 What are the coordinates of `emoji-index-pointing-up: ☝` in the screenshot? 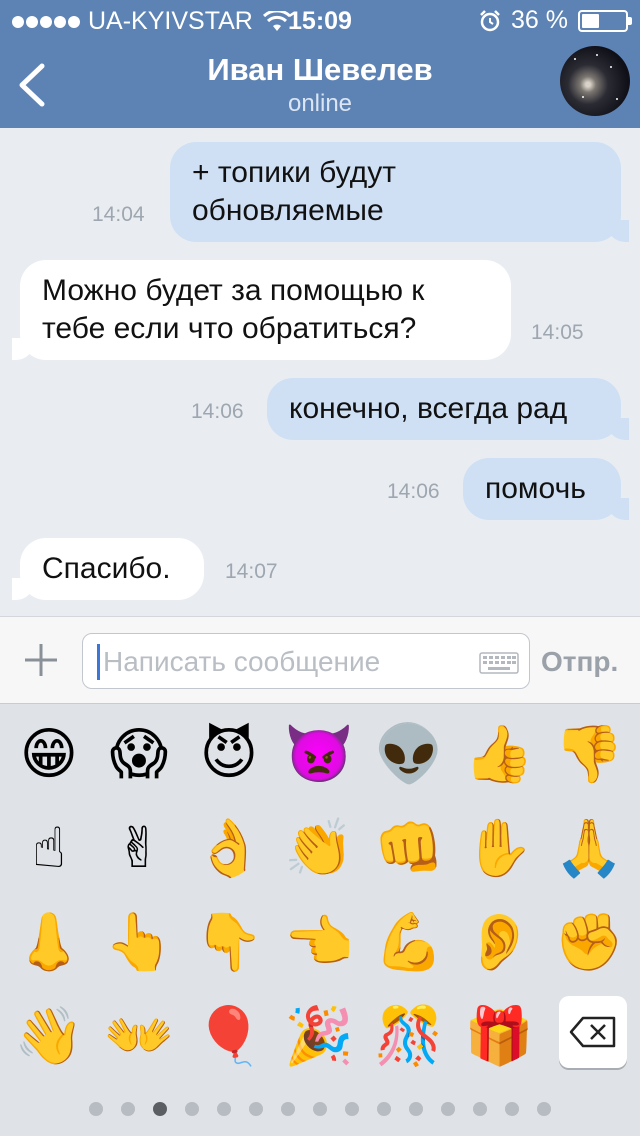 It's located at (49, 849).